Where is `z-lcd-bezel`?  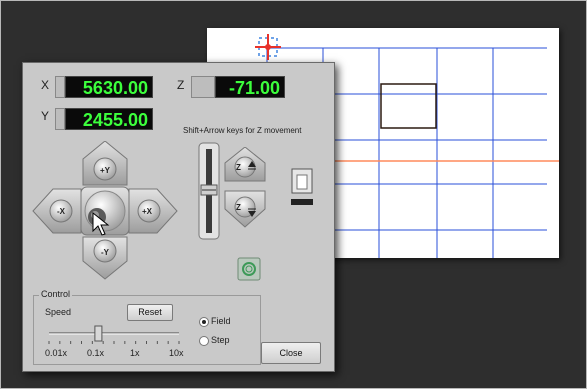 z-lcd-bezel is located at coordinates (203, 87).